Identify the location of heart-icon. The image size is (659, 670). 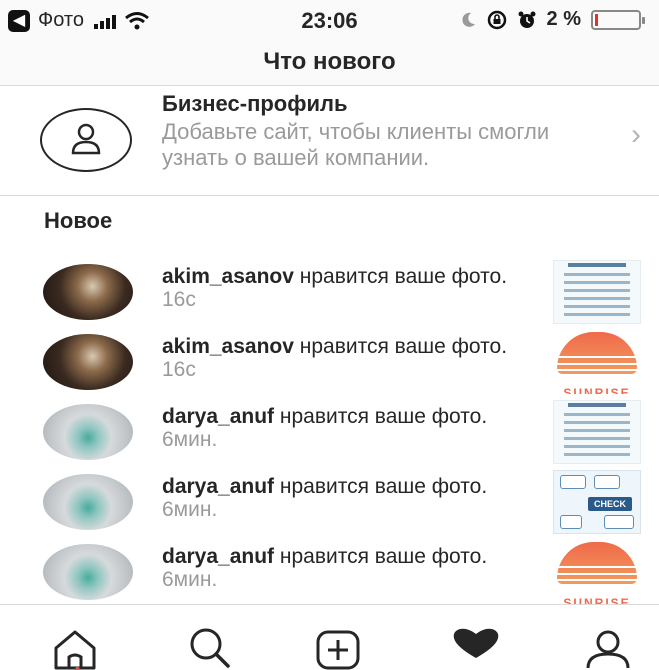
(478, 649).